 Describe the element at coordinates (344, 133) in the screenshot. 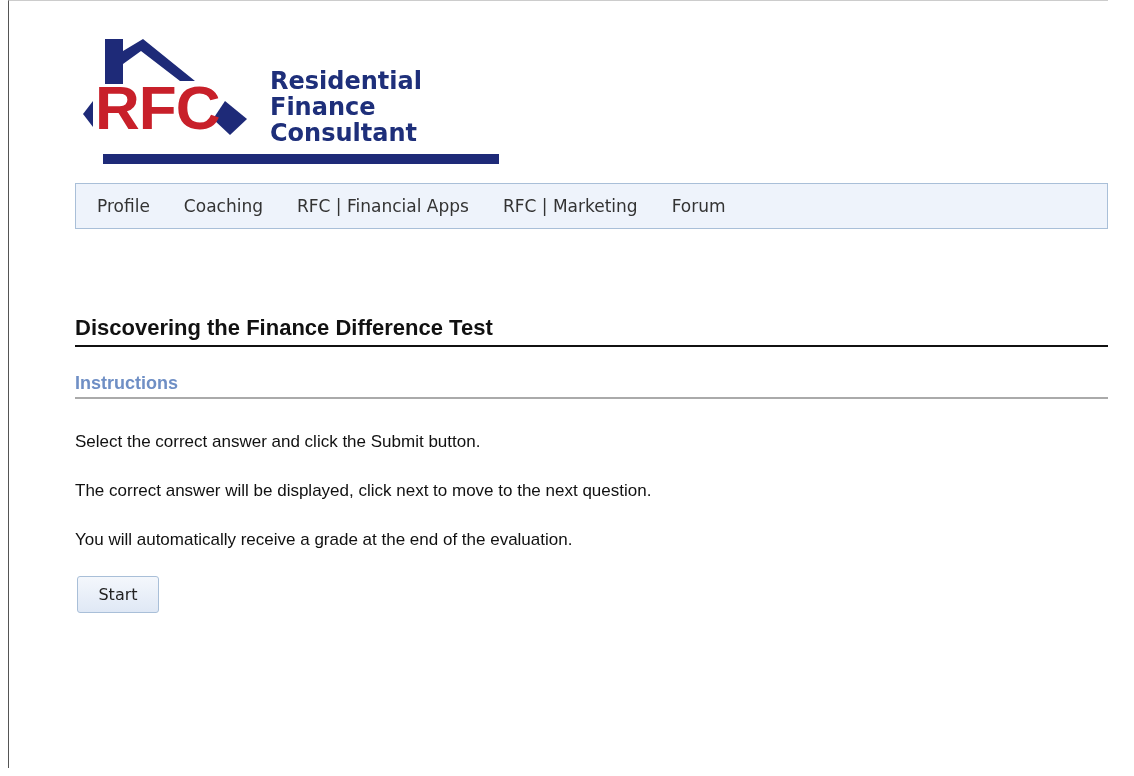

I see `logo-name: Consultant` at that location.